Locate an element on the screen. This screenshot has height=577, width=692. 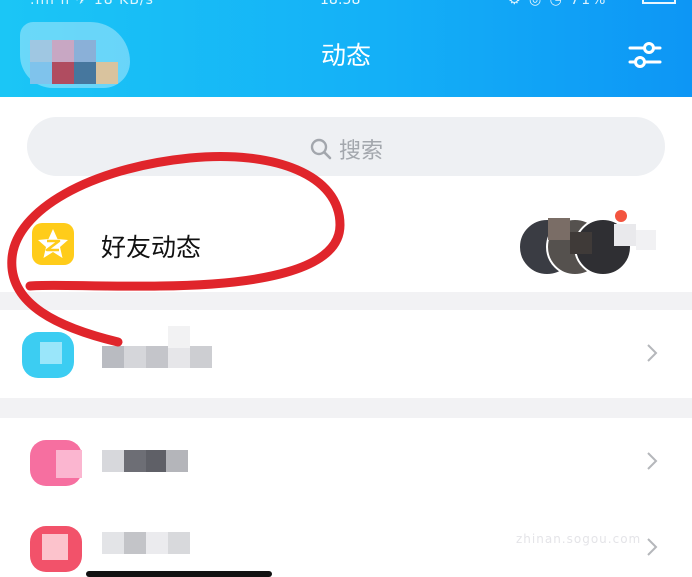
watermark-url: zhinan.sogou.com is located at coordinates (579, 539).